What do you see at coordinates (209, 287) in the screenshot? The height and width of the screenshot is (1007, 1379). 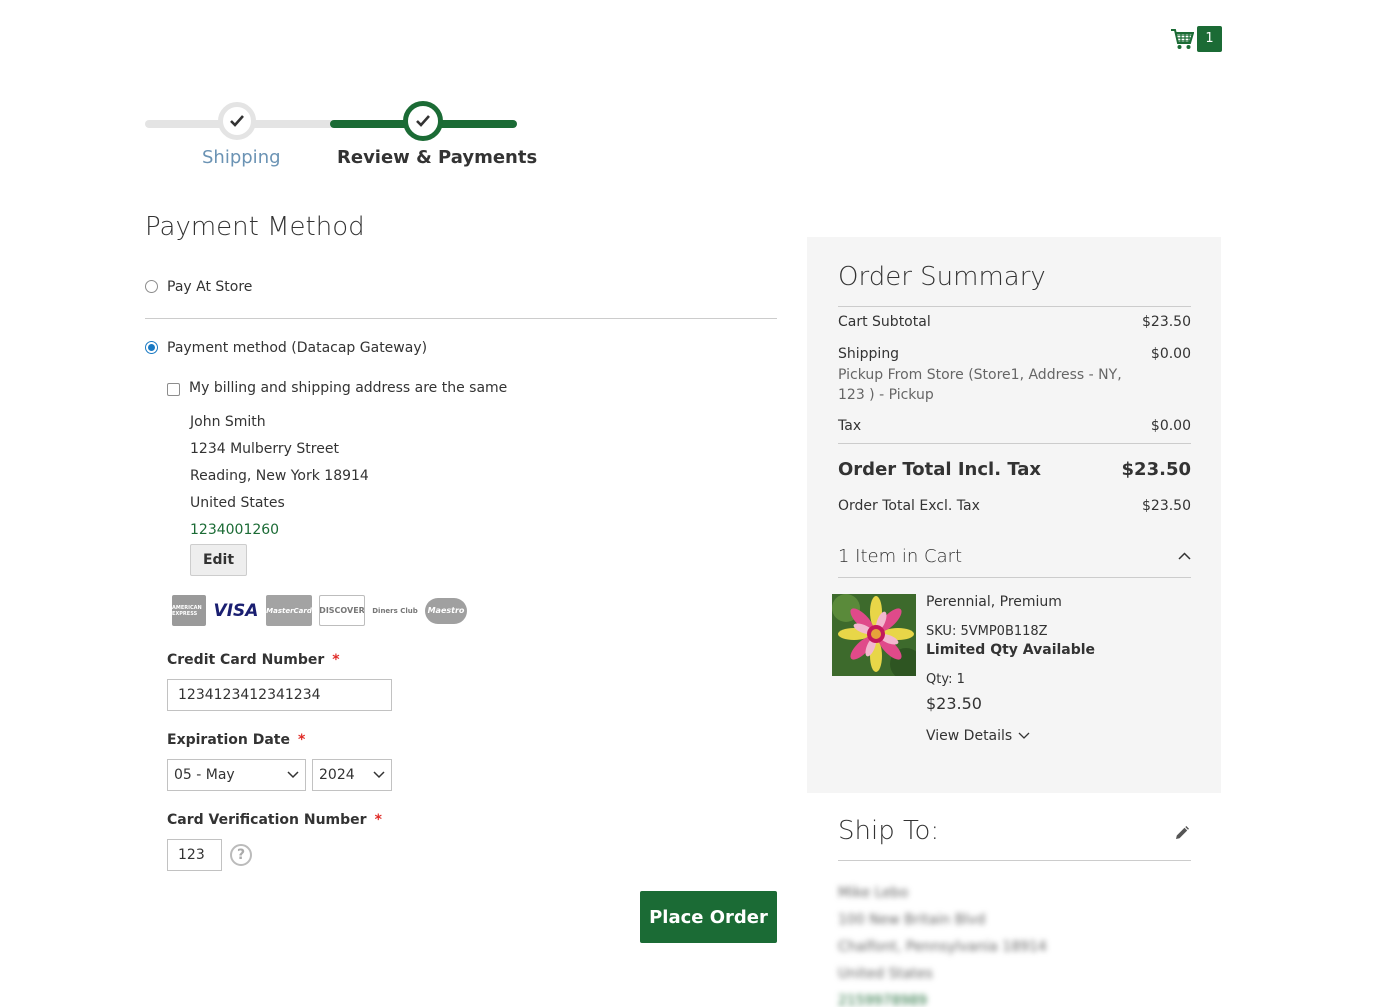 I see `pay-at-store-label: Pay At Store` at bounding box center [209, 287].